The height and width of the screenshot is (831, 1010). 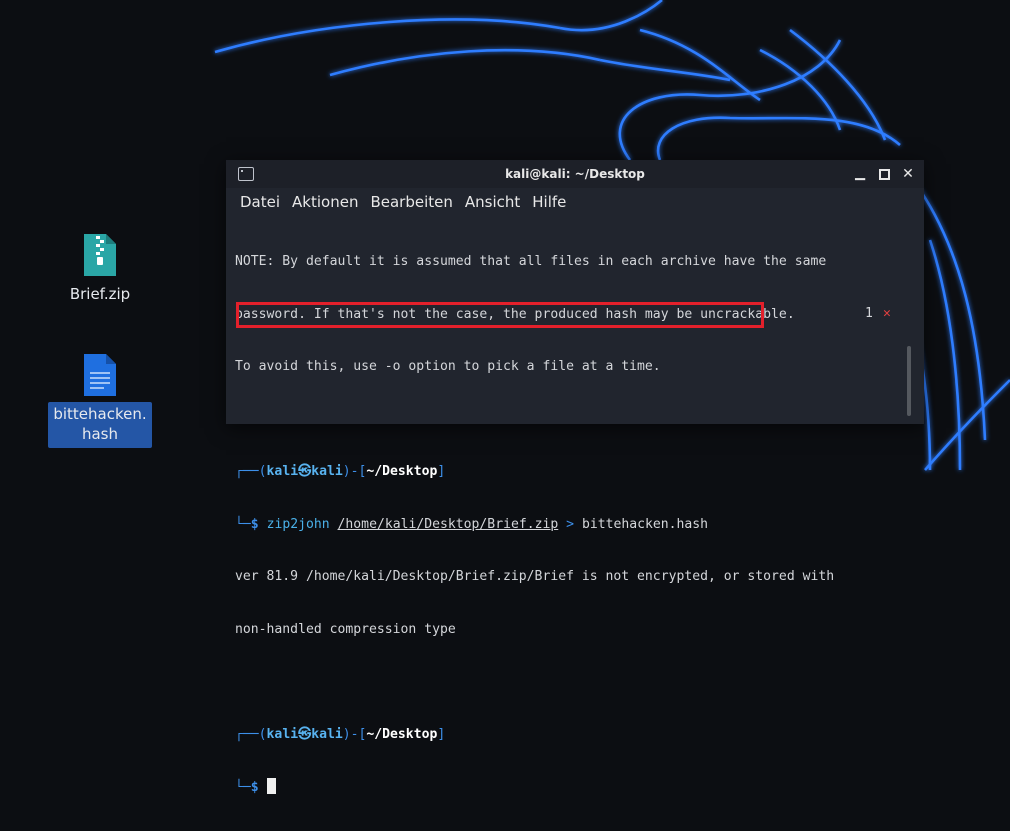 What do you see at coordinates (100, 400) in the screenshot?
I see `desktop-icon-bittehacken-hash: bittehacken.hash` at bounding box center [100, 400].